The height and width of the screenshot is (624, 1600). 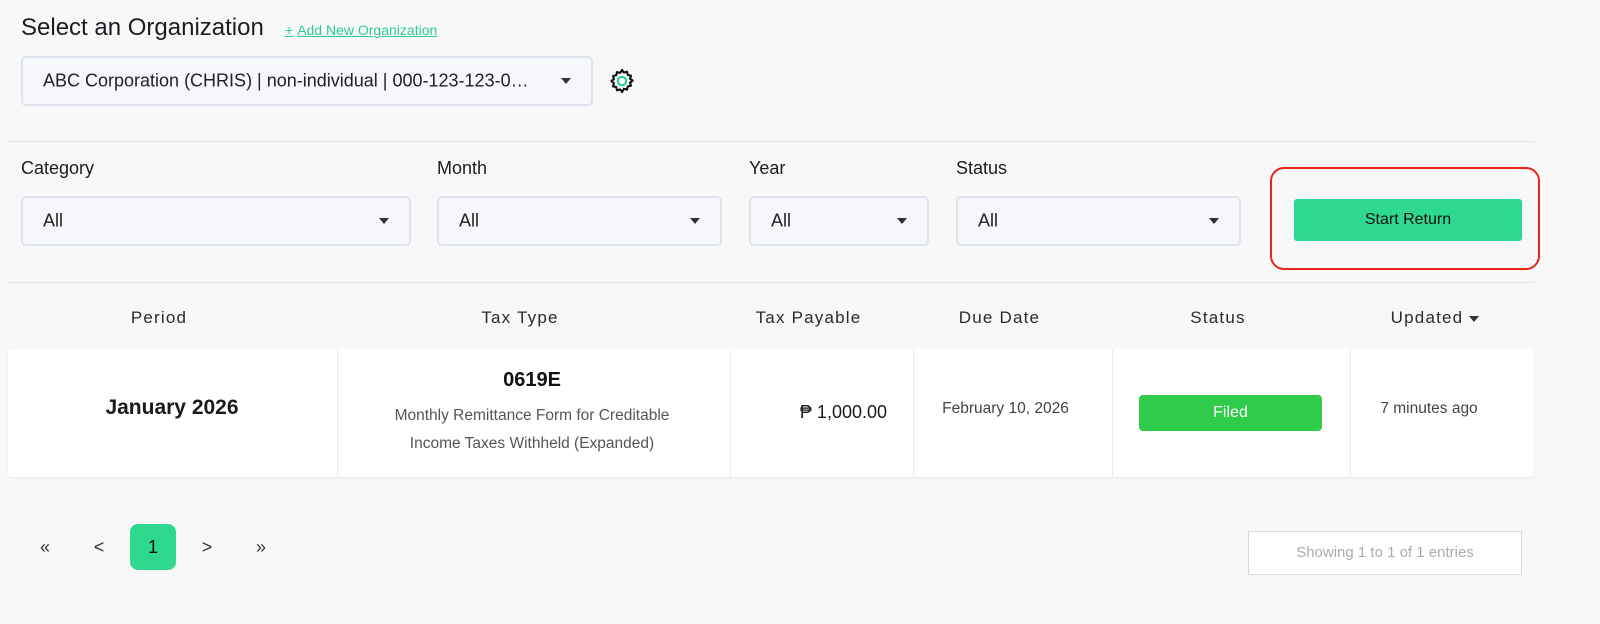 What do you see at coordinates (1385, 553) in the screenshot?
I see `entries-summary: Showing 1 to 1 of 1 entries` at bounding box center [1385, 553].